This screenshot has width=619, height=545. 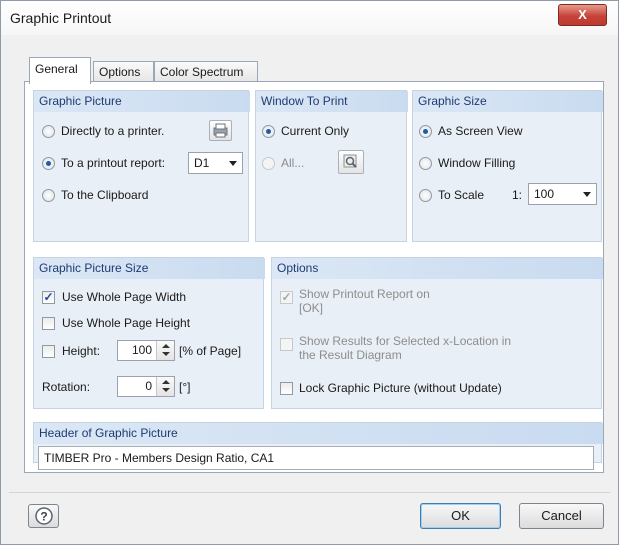 I want to click on window-filling-radio, so click(x=425, y=163).